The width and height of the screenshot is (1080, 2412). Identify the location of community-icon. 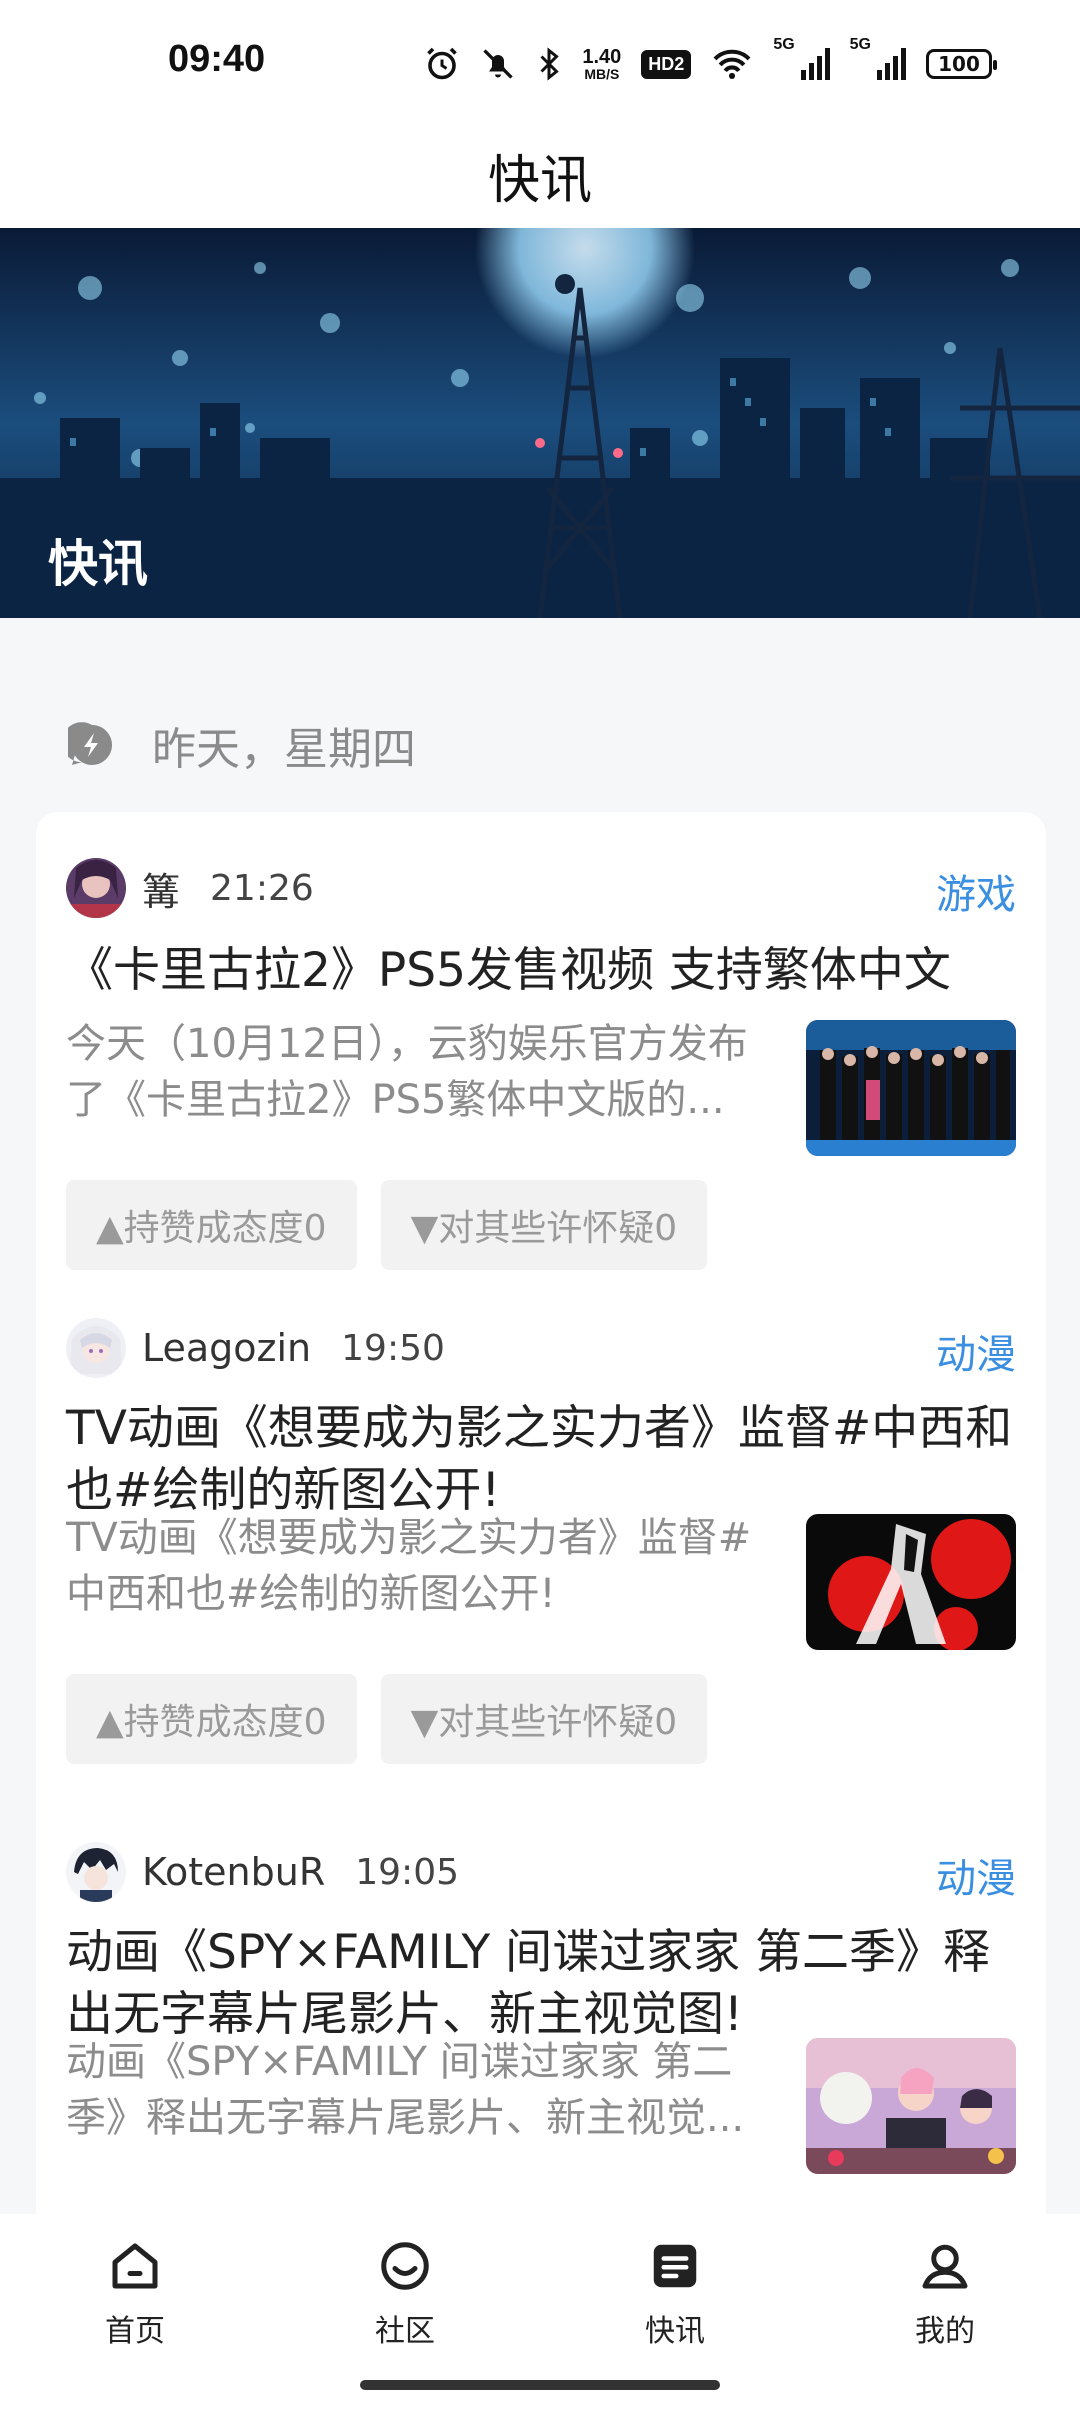
(405, 2266).